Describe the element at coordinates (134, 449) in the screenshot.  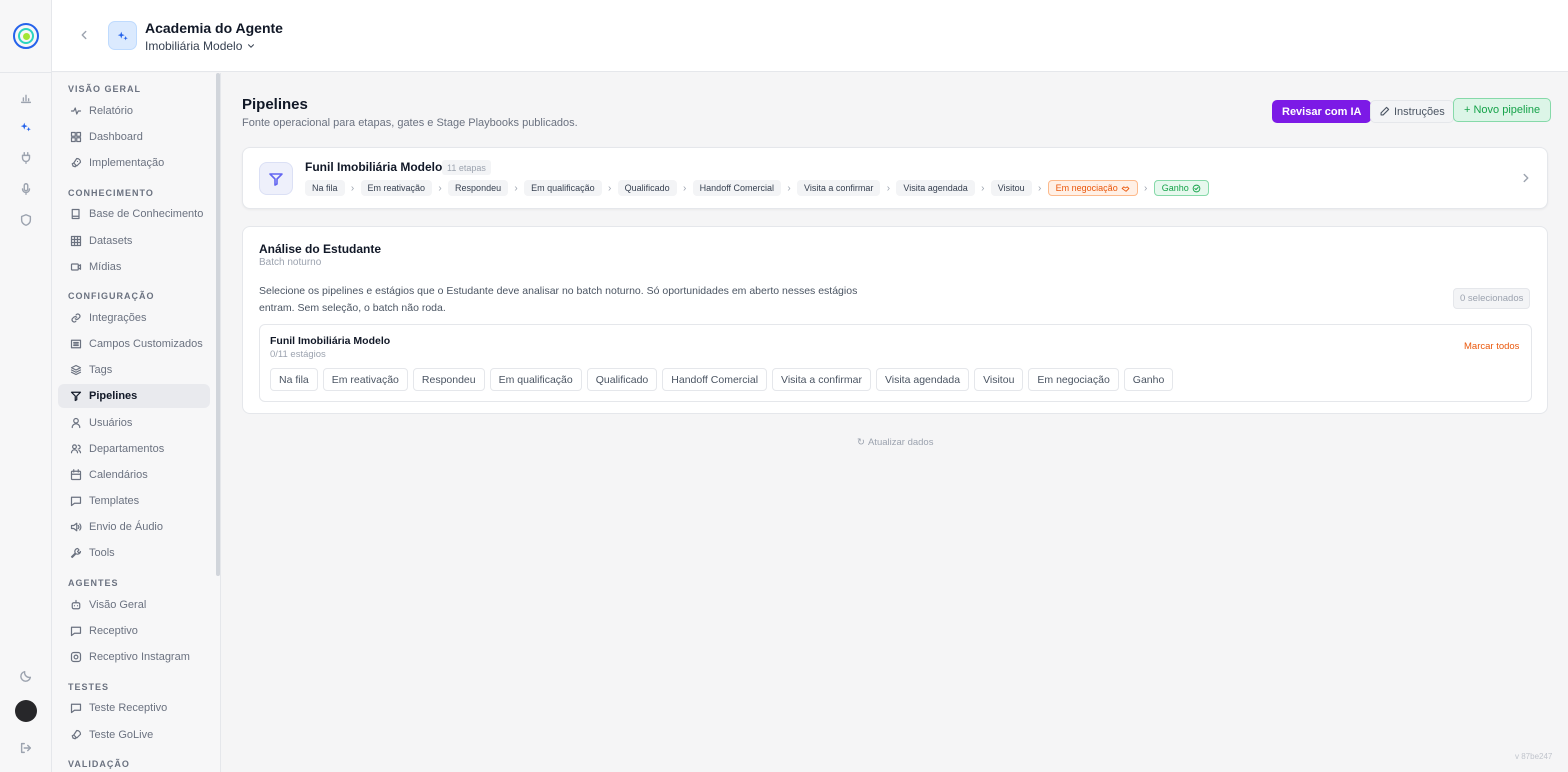
I see `sidebar-item-departamentos: Departamentos` at that location.